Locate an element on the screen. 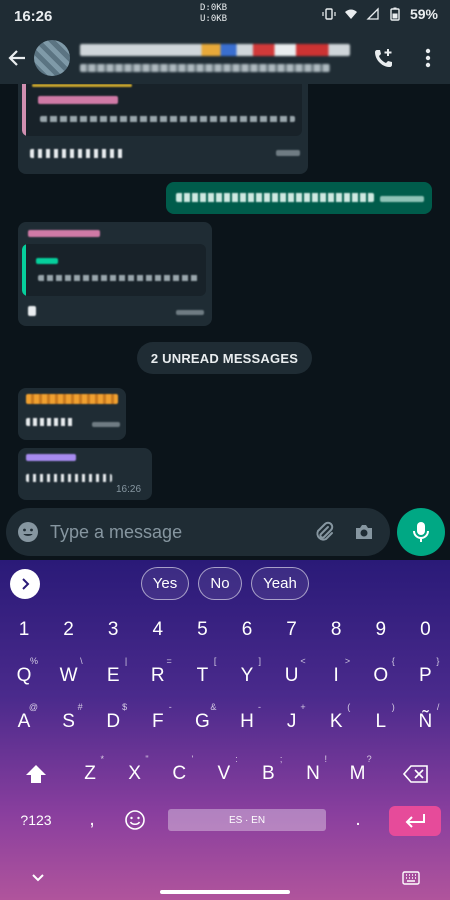 This screenshot has height=900, width=450. key-secondary-label: / is located at coordinates (438, 707).